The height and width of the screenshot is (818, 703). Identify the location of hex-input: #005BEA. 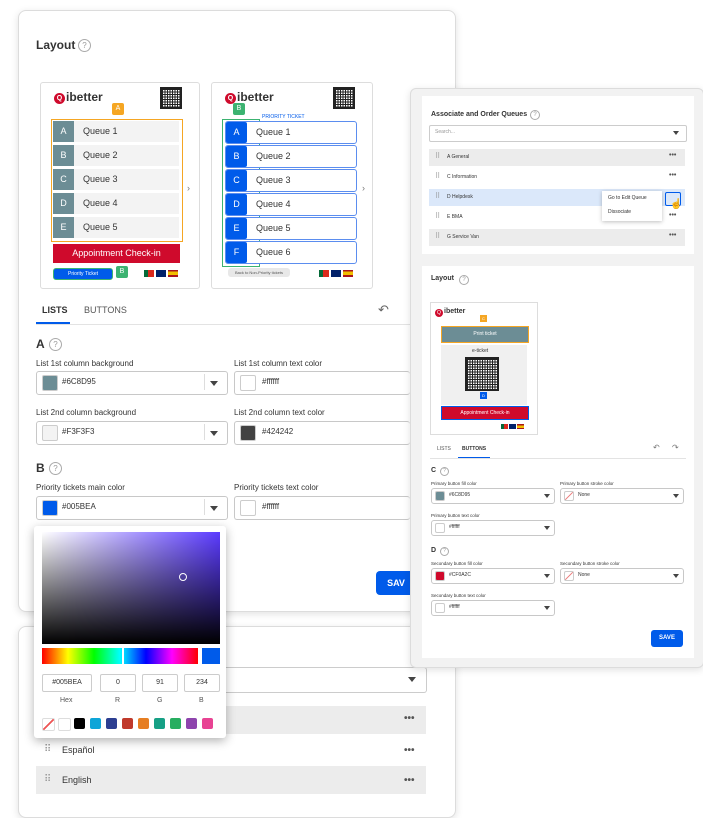
(67, 683).